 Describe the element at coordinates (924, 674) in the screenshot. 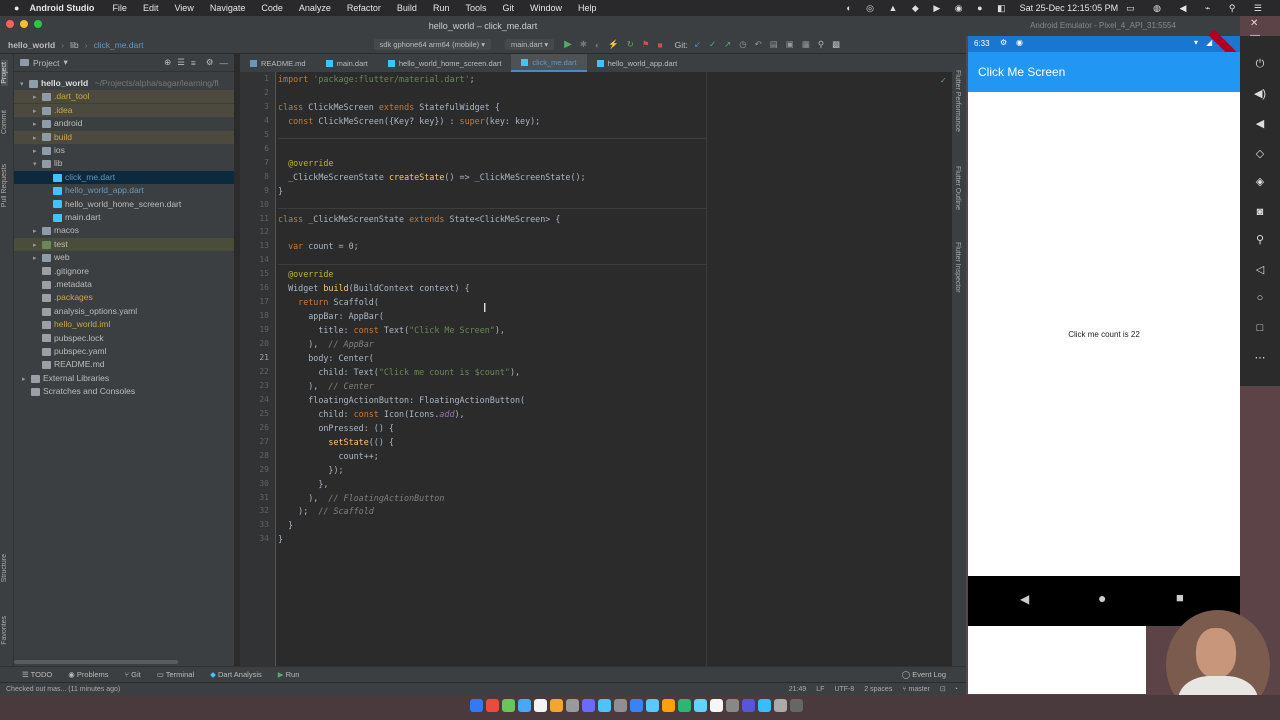

I see `tool-event-log: ◯ Event Log` at that location.